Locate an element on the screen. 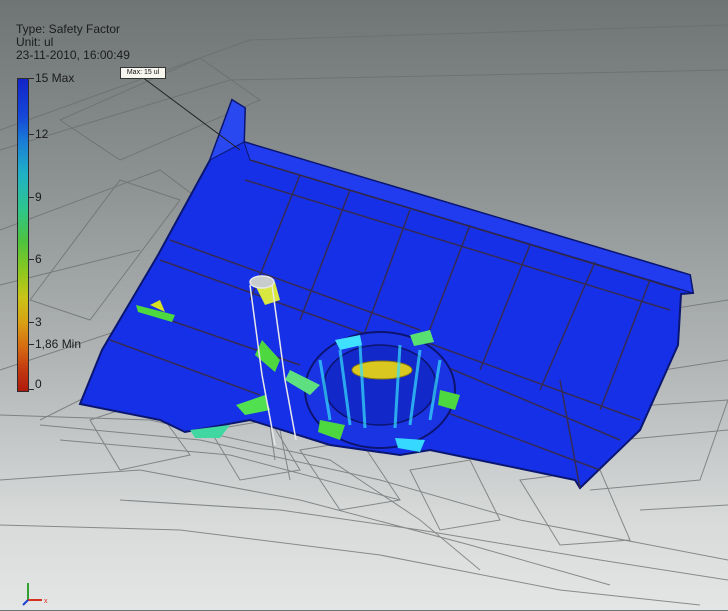 This screenshot has width=728, height=611. color-legend: 15 Max 12 9 6 3 1,86 Min 0 is located at coordinates (55, 231).